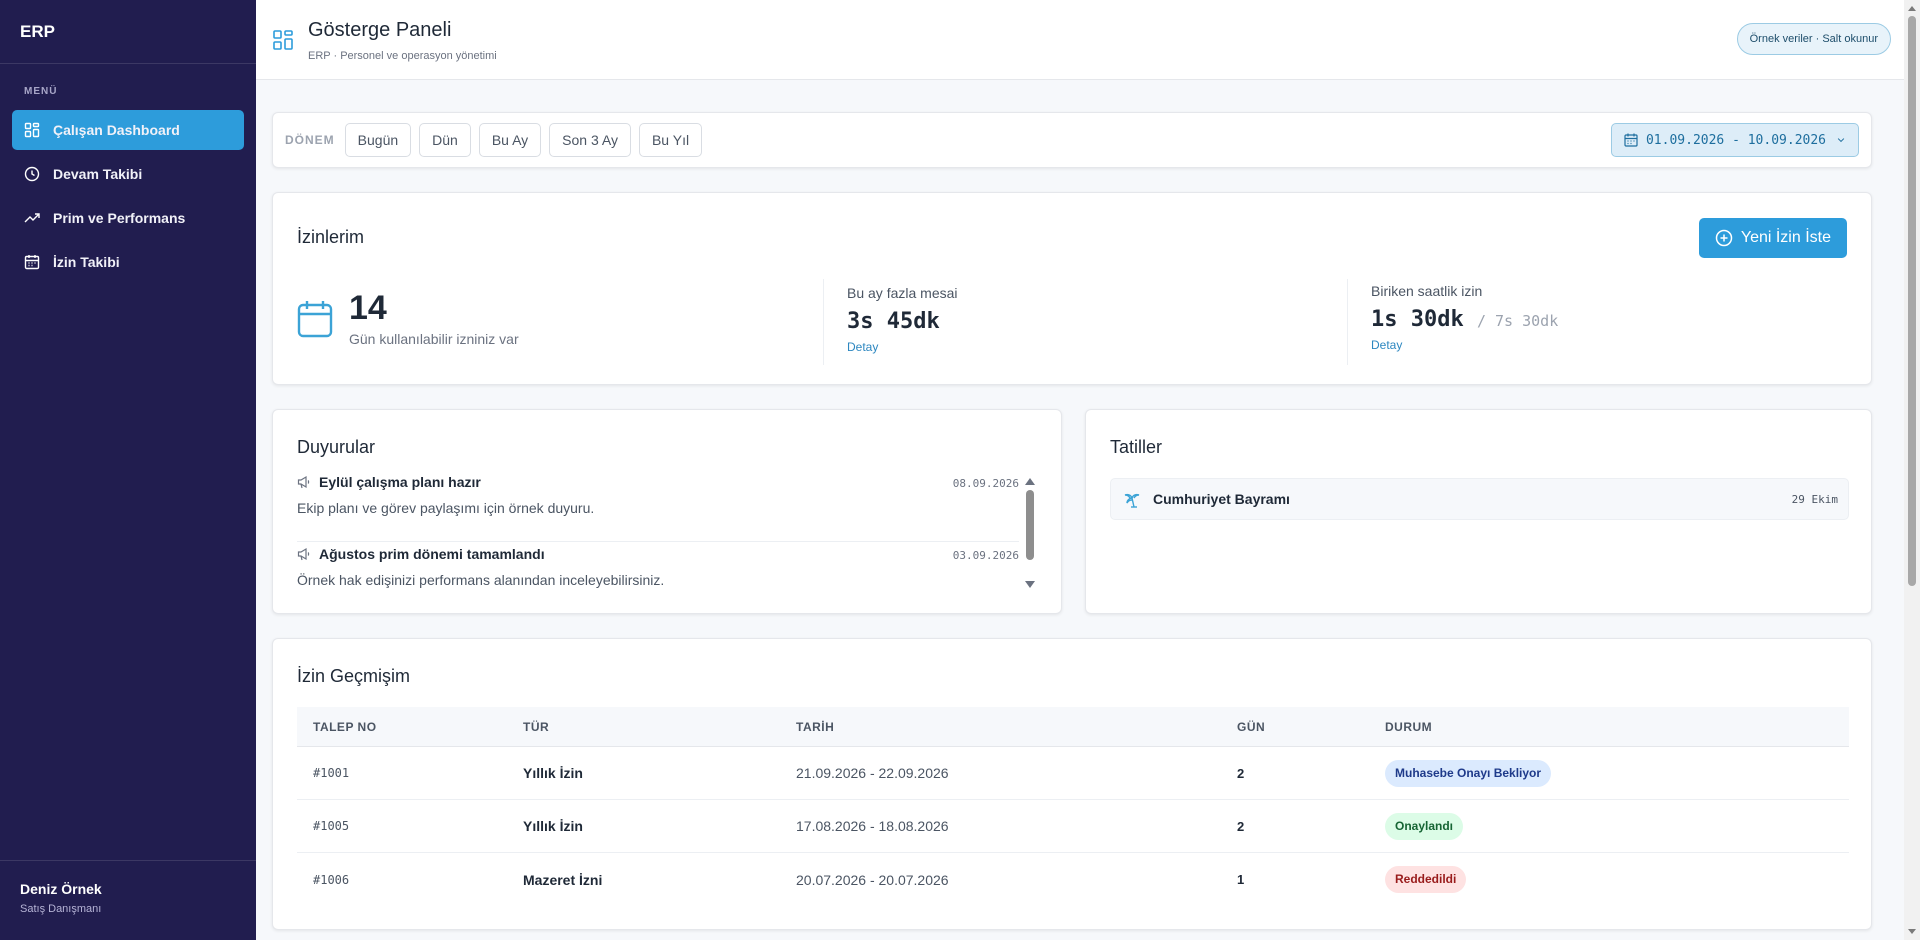  I want to click on overtime-detail-link: Detay, so click(902, 347).